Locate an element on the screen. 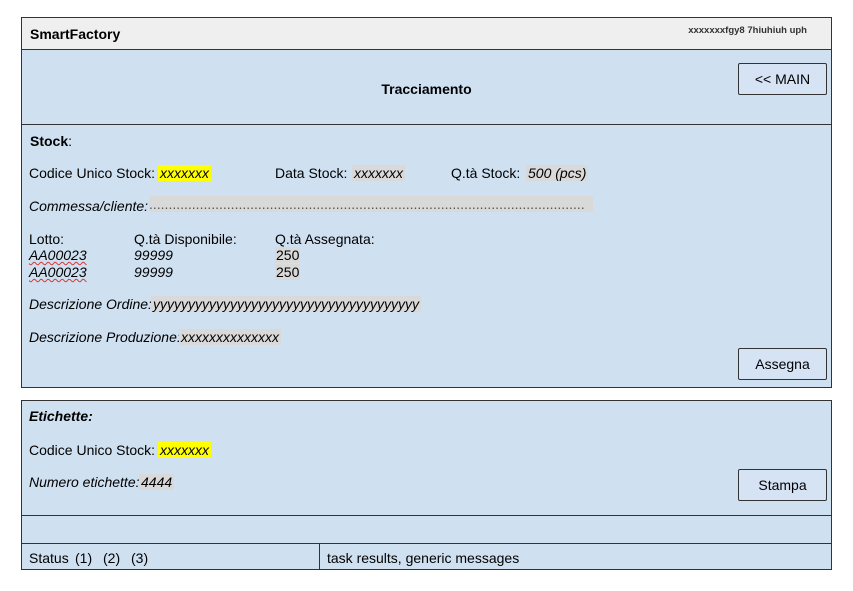 This screenshot has width=853, height=591. lotto-row-1: AA00023 is located at coordinates (58, 255).